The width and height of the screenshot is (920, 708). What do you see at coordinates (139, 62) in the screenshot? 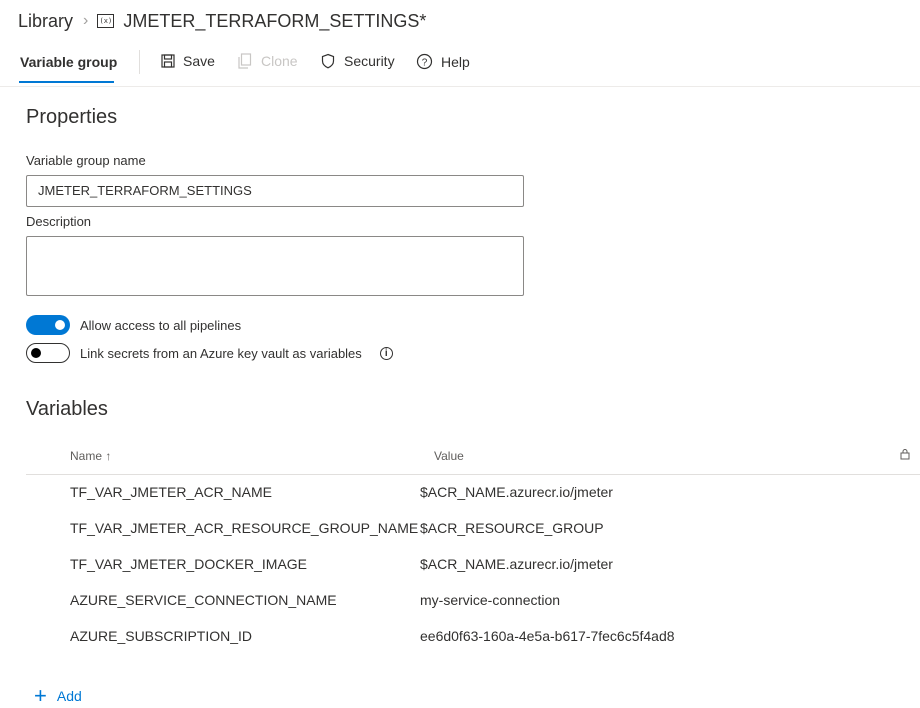
I see `toolbar-divider` at bounding box center [139, 62].